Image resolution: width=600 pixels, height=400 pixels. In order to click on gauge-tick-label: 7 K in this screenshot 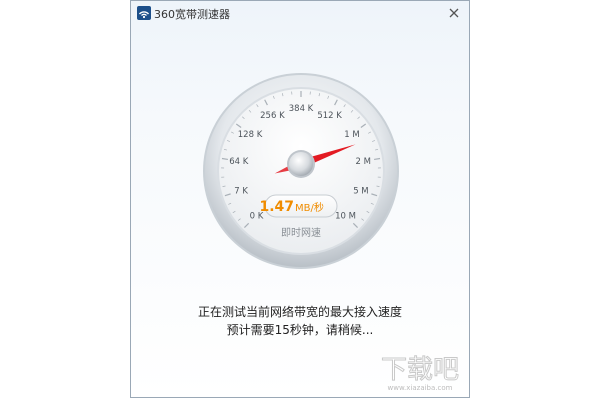, I will do `click(241, 191)`.